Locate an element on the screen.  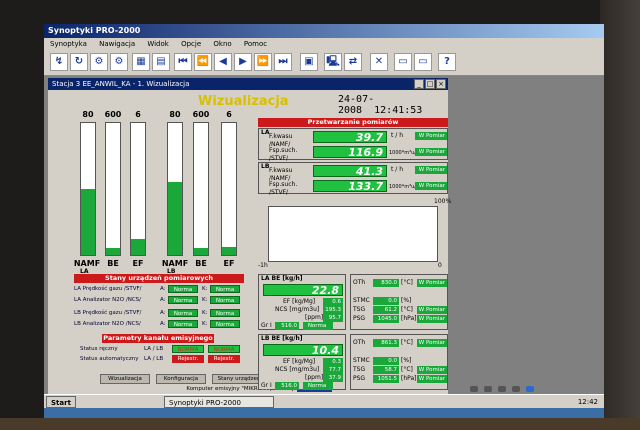
ef-value: 0.6 is located at coordinates (333, 302).